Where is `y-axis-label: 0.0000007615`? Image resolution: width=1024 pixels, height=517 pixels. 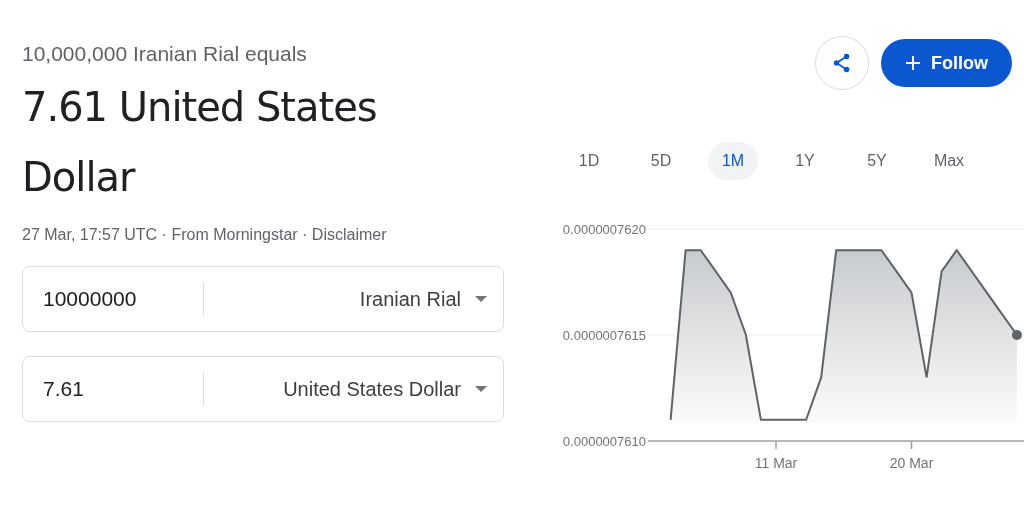 y-axis-label: 0.0000007615 is located at coordinates (604, 335).